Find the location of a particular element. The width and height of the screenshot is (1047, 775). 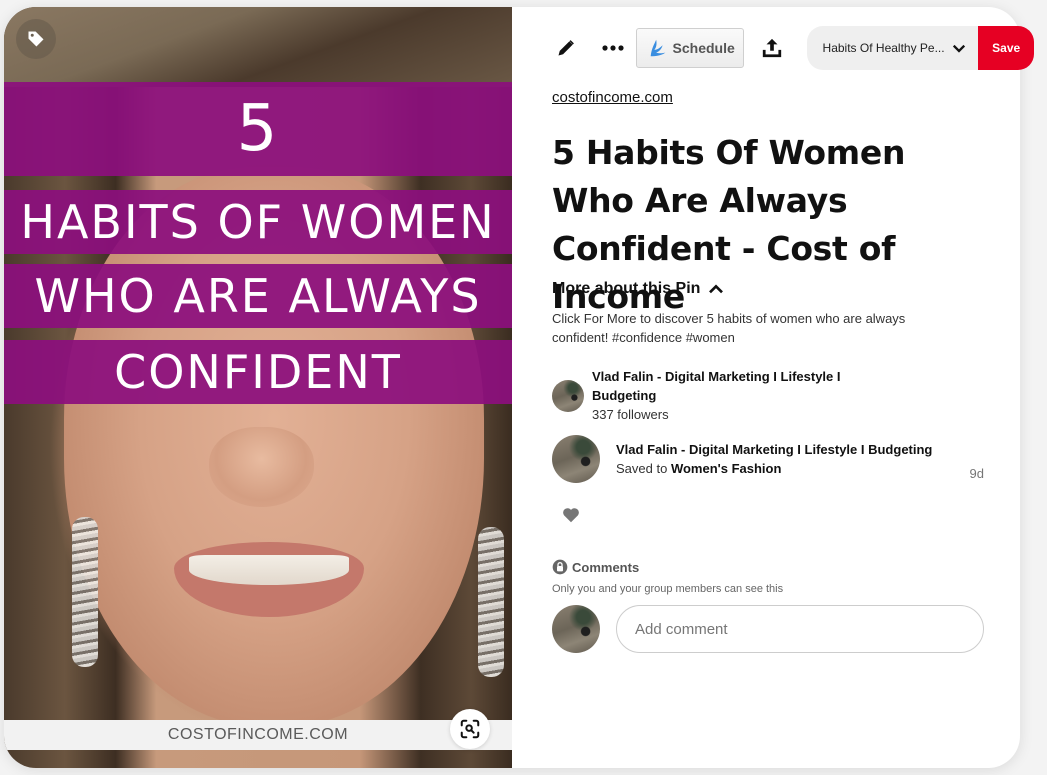

tag-icon is located at coordinates (36, 39).